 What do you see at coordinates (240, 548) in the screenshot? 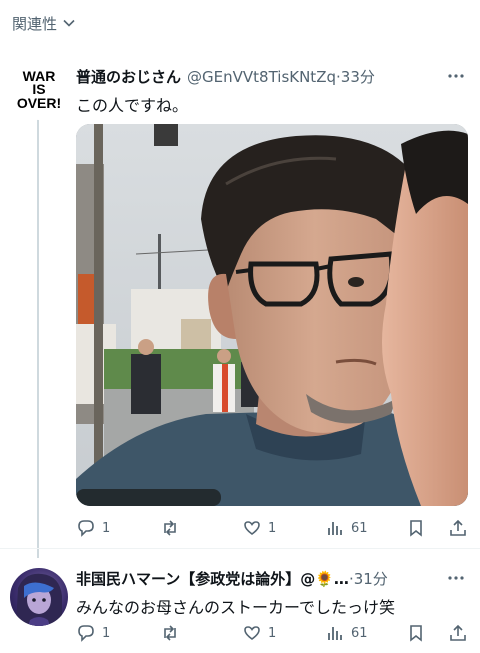
I see `divider` at bounding box center [240, 548].